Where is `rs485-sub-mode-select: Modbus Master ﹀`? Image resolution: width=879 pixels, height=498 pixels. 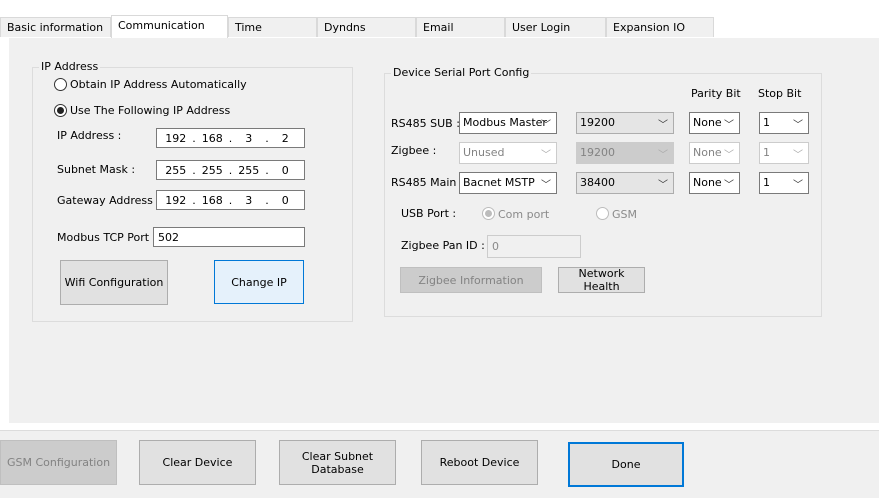 rs485-sub-mode-select: Modbus Master ﹀ is located at coordinates (508, 123).